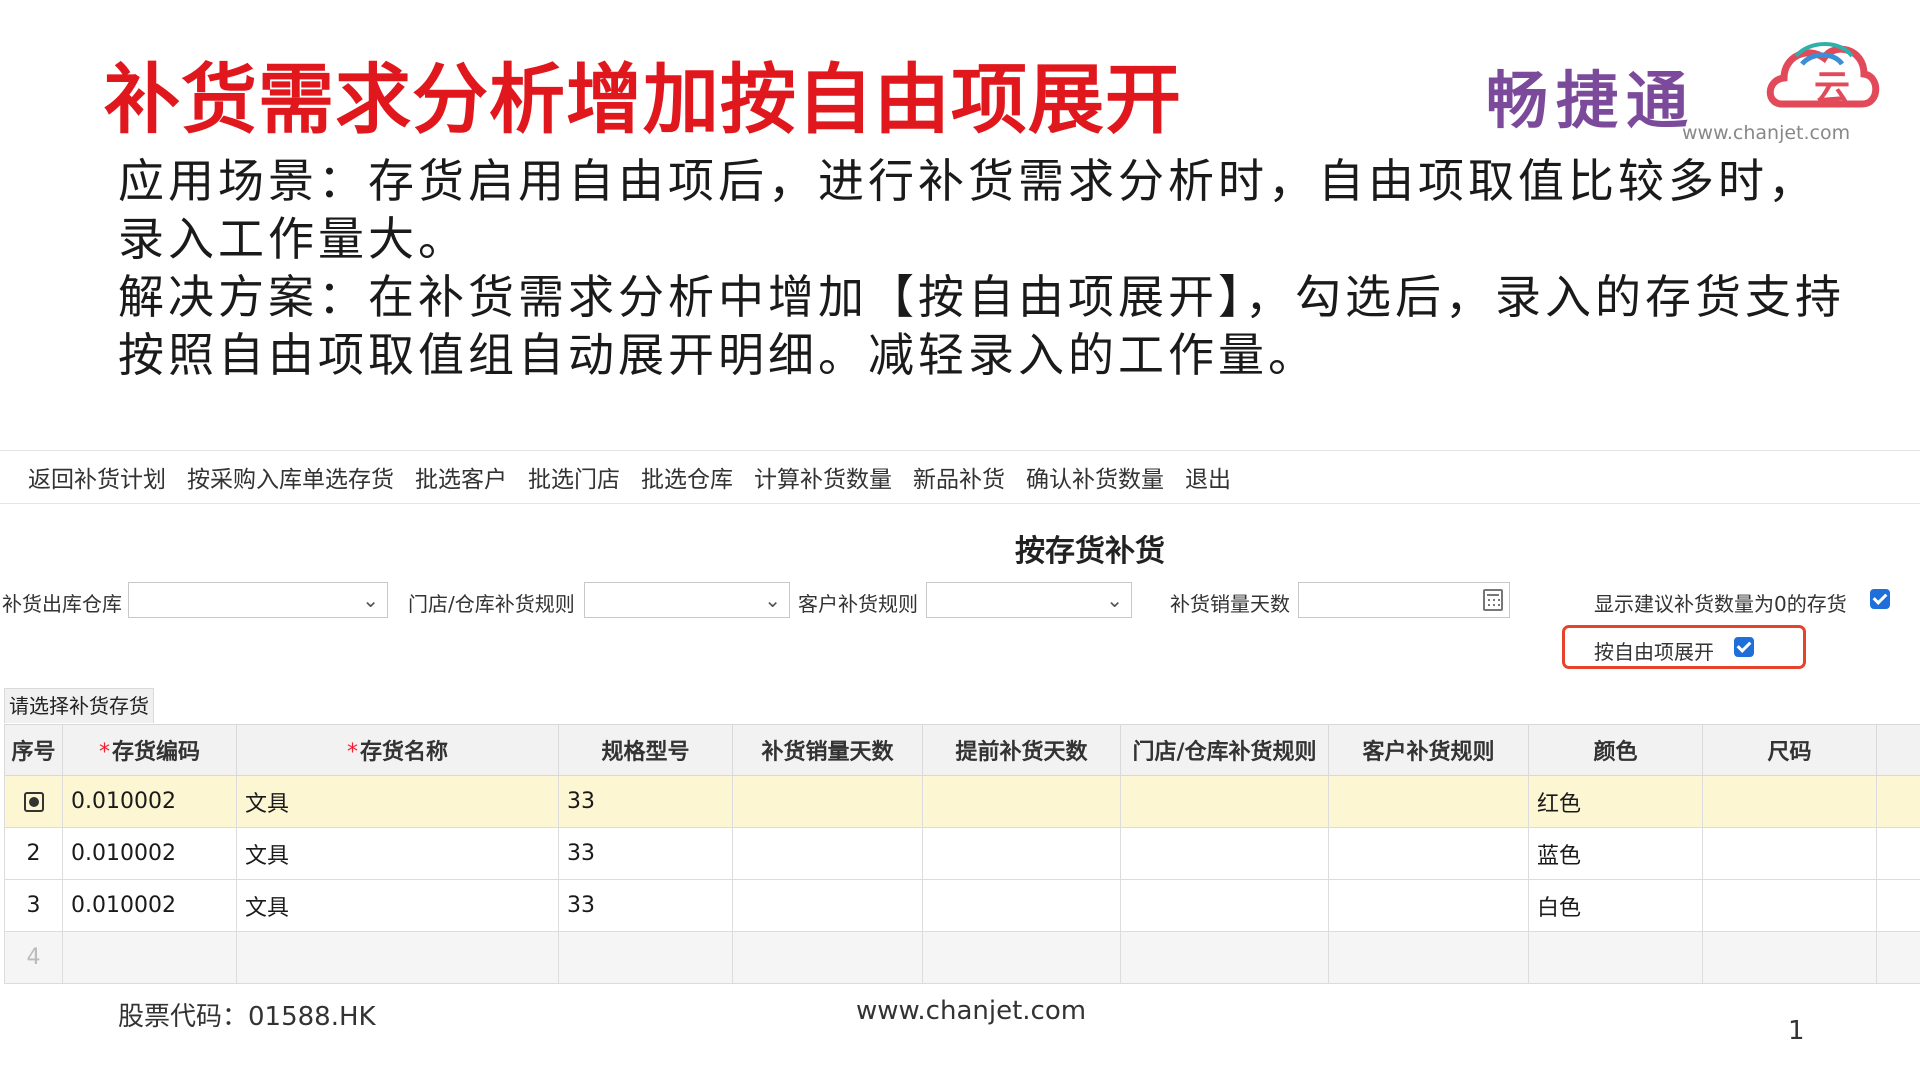  I want to click on col-header-sales-days: 补货销量天数, so click(827, 750).